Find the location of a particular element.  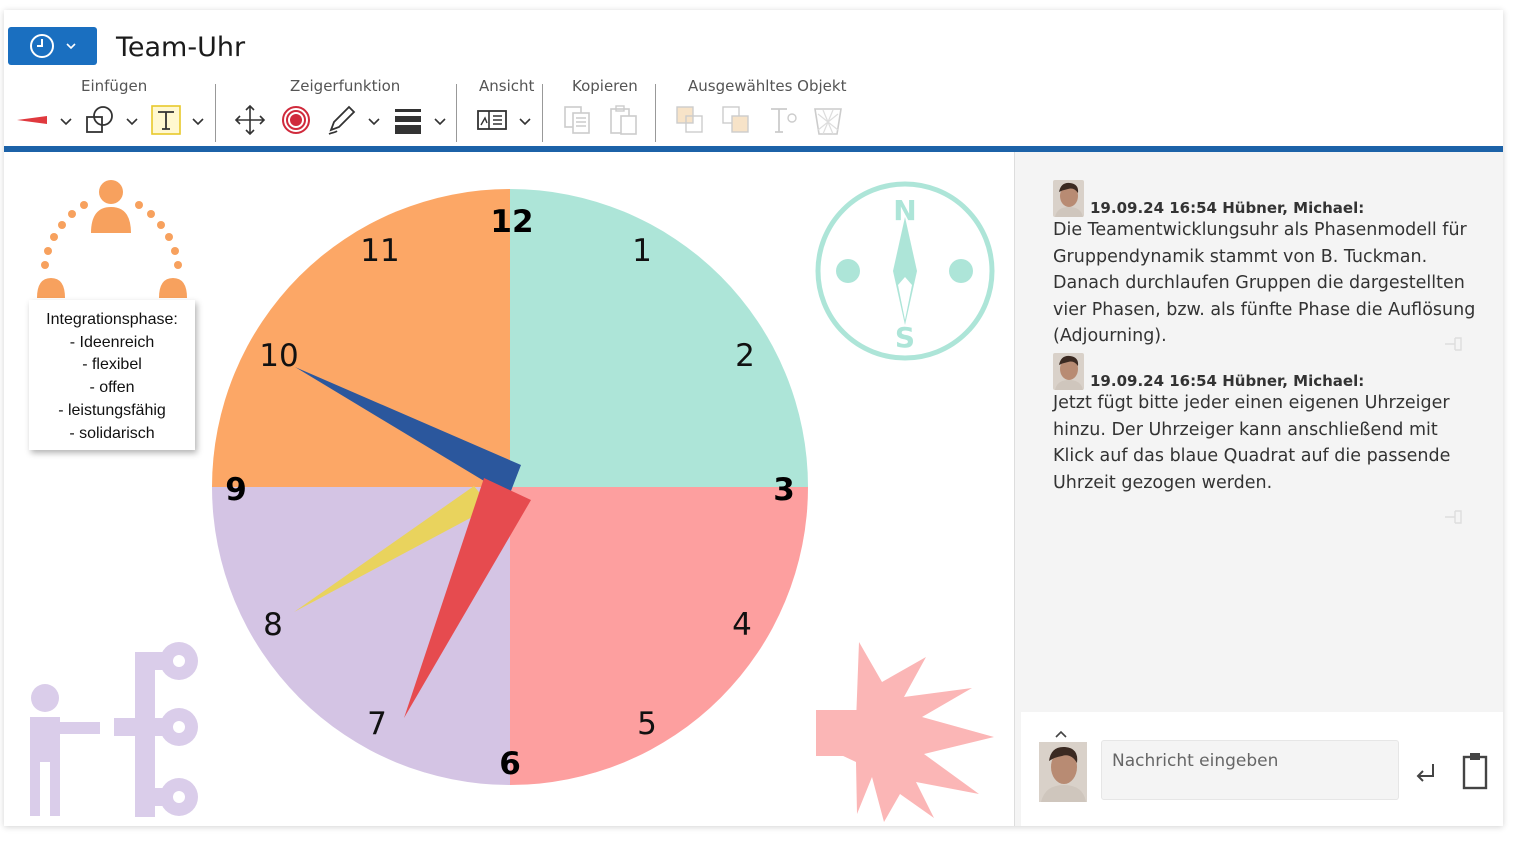

quadrant-bottom-left is located at coordinates (361, 636).